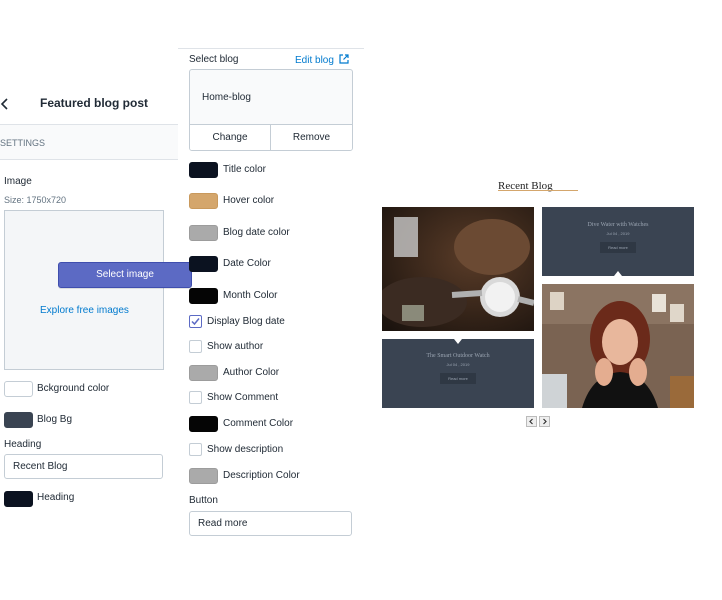 The width and height of the screenshot is (722, 600). What do you see at coordinates (618, 225) in the screenshot?
I see `blog-card-1-title: Dive Water with Watches` at bounding box center [618, 225].